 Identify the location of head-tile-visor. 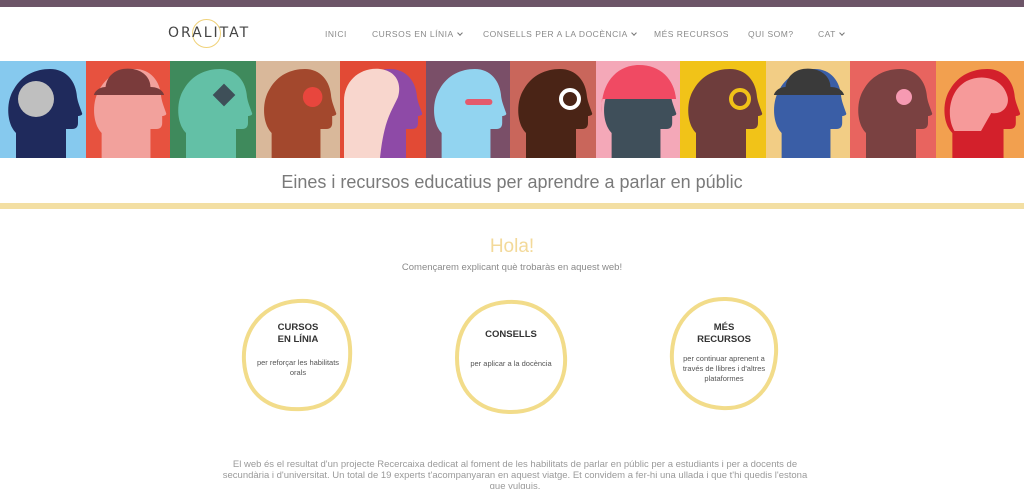
(468, 109).